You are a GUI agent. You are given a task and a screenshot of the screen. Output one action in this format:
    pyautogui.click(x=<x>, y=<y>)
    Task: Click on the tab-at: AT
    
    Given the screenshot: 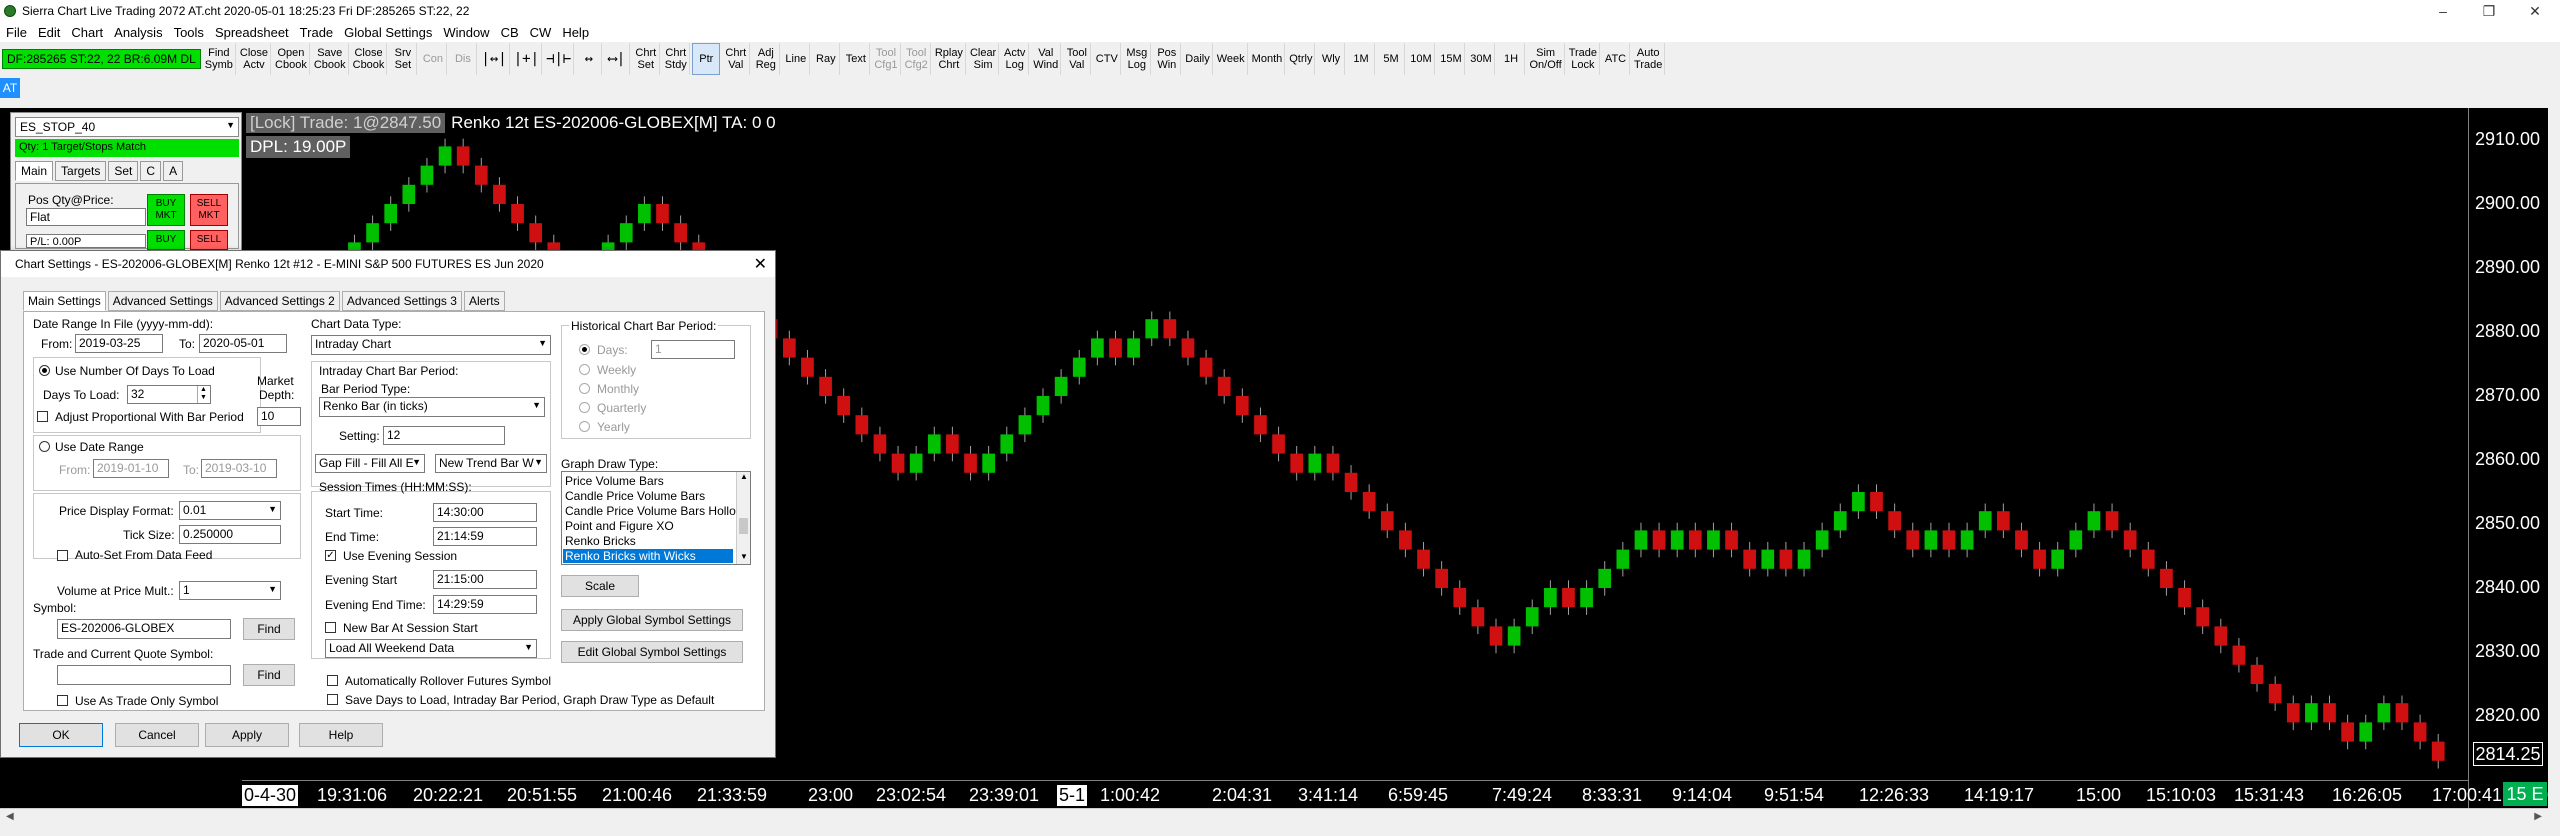 What is the action you would take?
    pyautogui.click(x=10, y=88)
    